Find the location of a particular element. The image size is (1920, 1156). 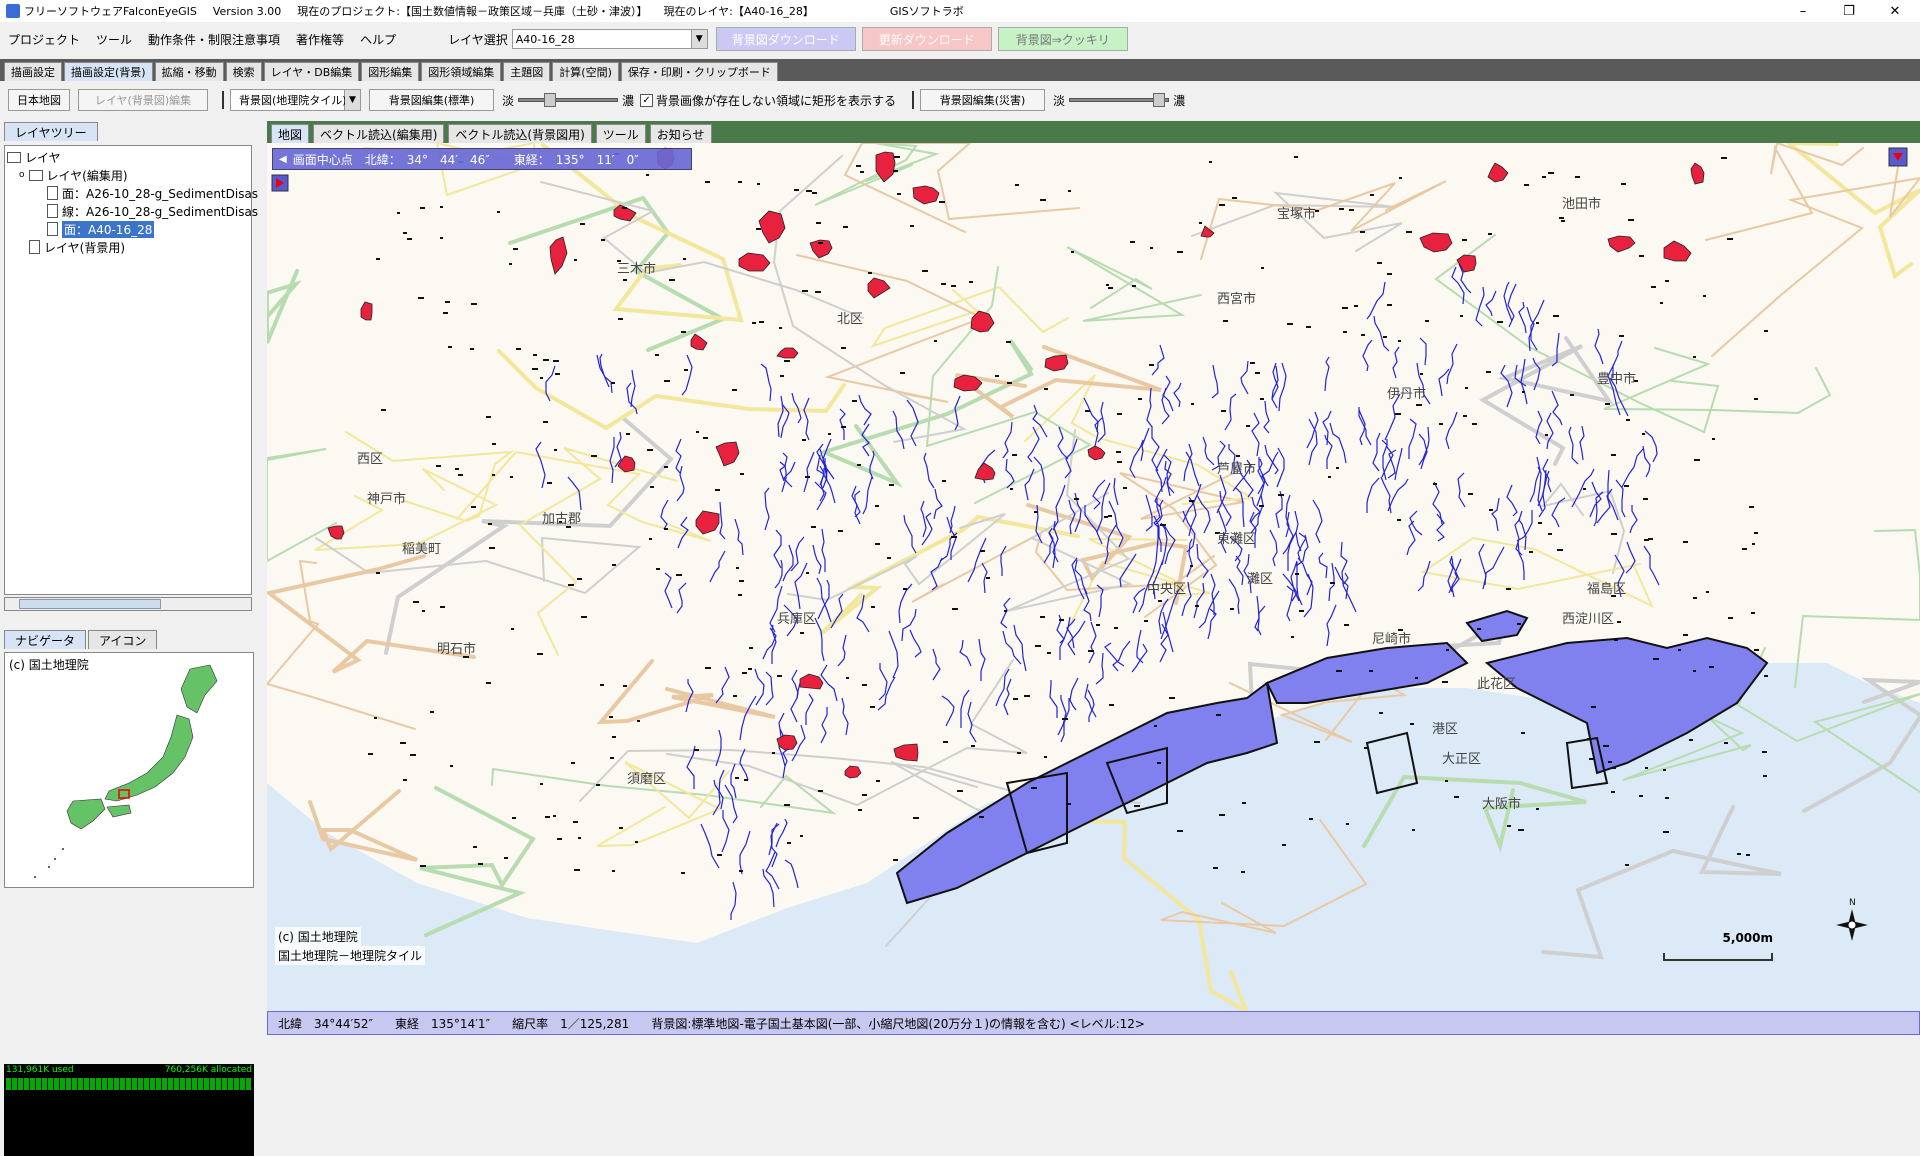

opacity-slider is located at coordinates (568, 100).